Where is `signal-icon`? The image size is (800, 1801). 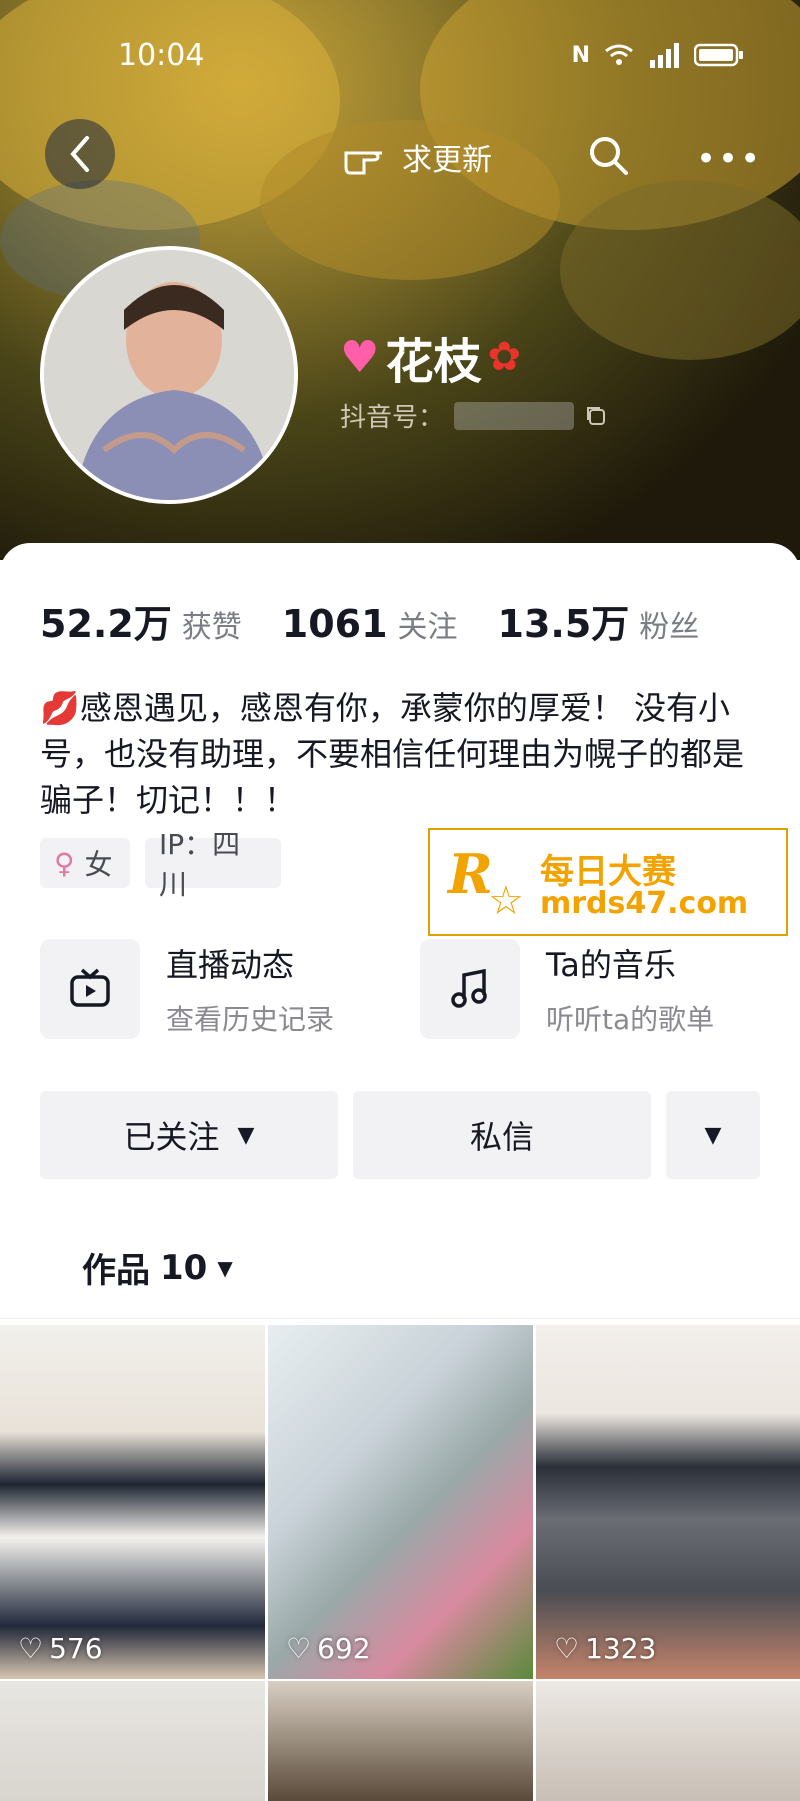
signal-icon is located at coordinates (664, 55).